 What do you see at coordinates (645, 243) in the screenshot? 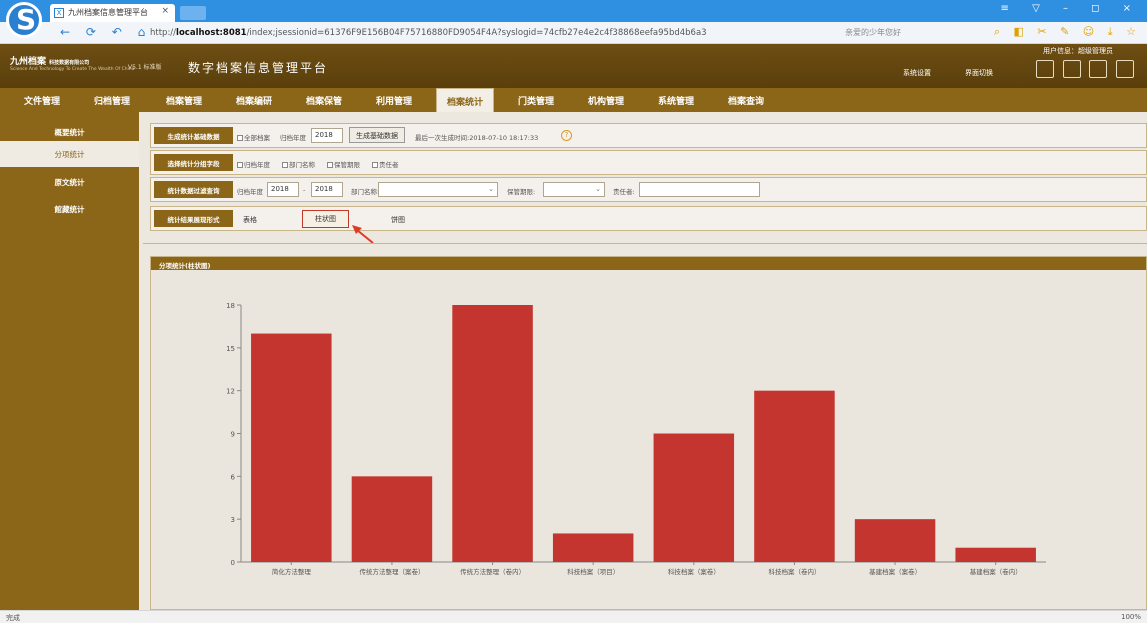
I see `divider` at bounding box center [645, 243].